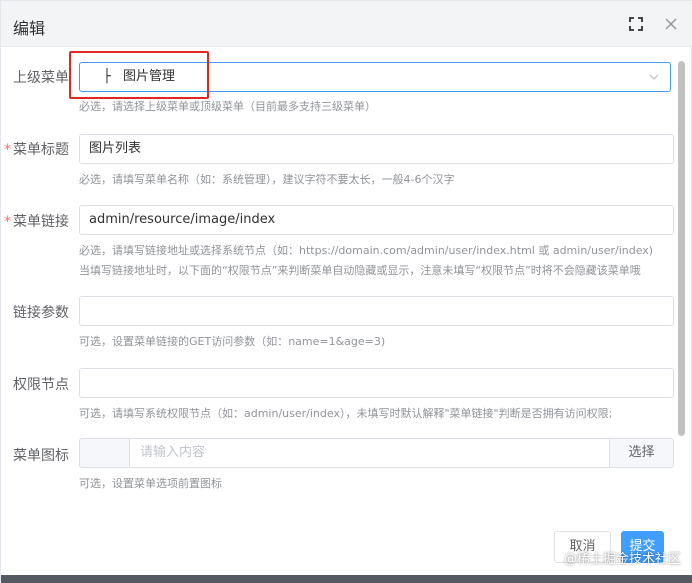  I want to click on parent-menu-value: 图片管理, so click(148, 76).